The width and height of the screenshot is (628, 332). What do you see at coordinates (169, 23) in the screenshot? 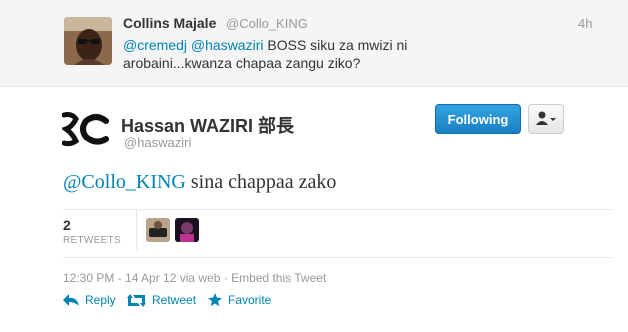
I see `author-name: Collins Majale` at bounding box center [169, 23].